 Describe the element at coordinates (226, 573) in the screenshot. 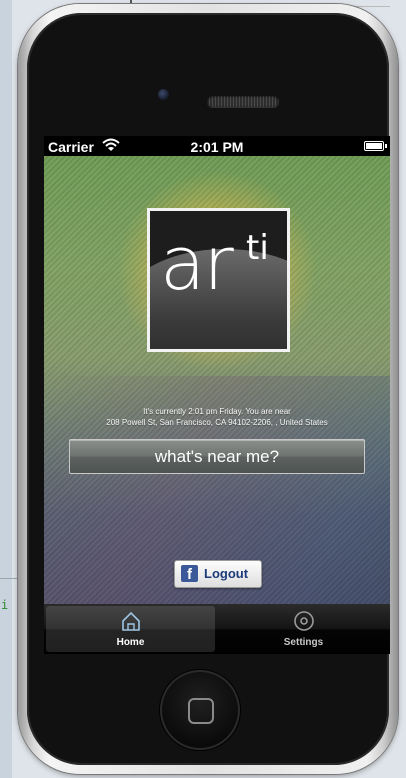

I see `logout-label: Logout` at that location.